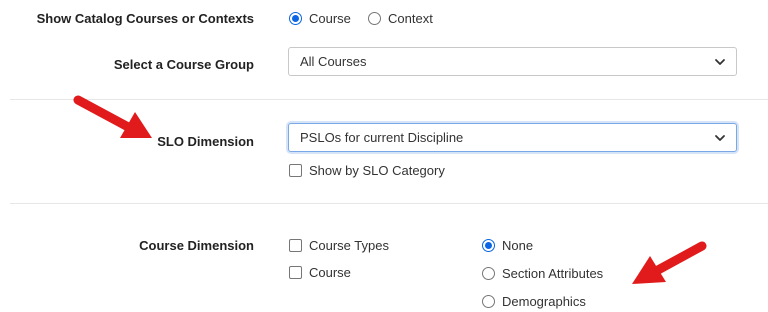  I want to click on show-by-slo-category-checkbox, so click(295, 170).